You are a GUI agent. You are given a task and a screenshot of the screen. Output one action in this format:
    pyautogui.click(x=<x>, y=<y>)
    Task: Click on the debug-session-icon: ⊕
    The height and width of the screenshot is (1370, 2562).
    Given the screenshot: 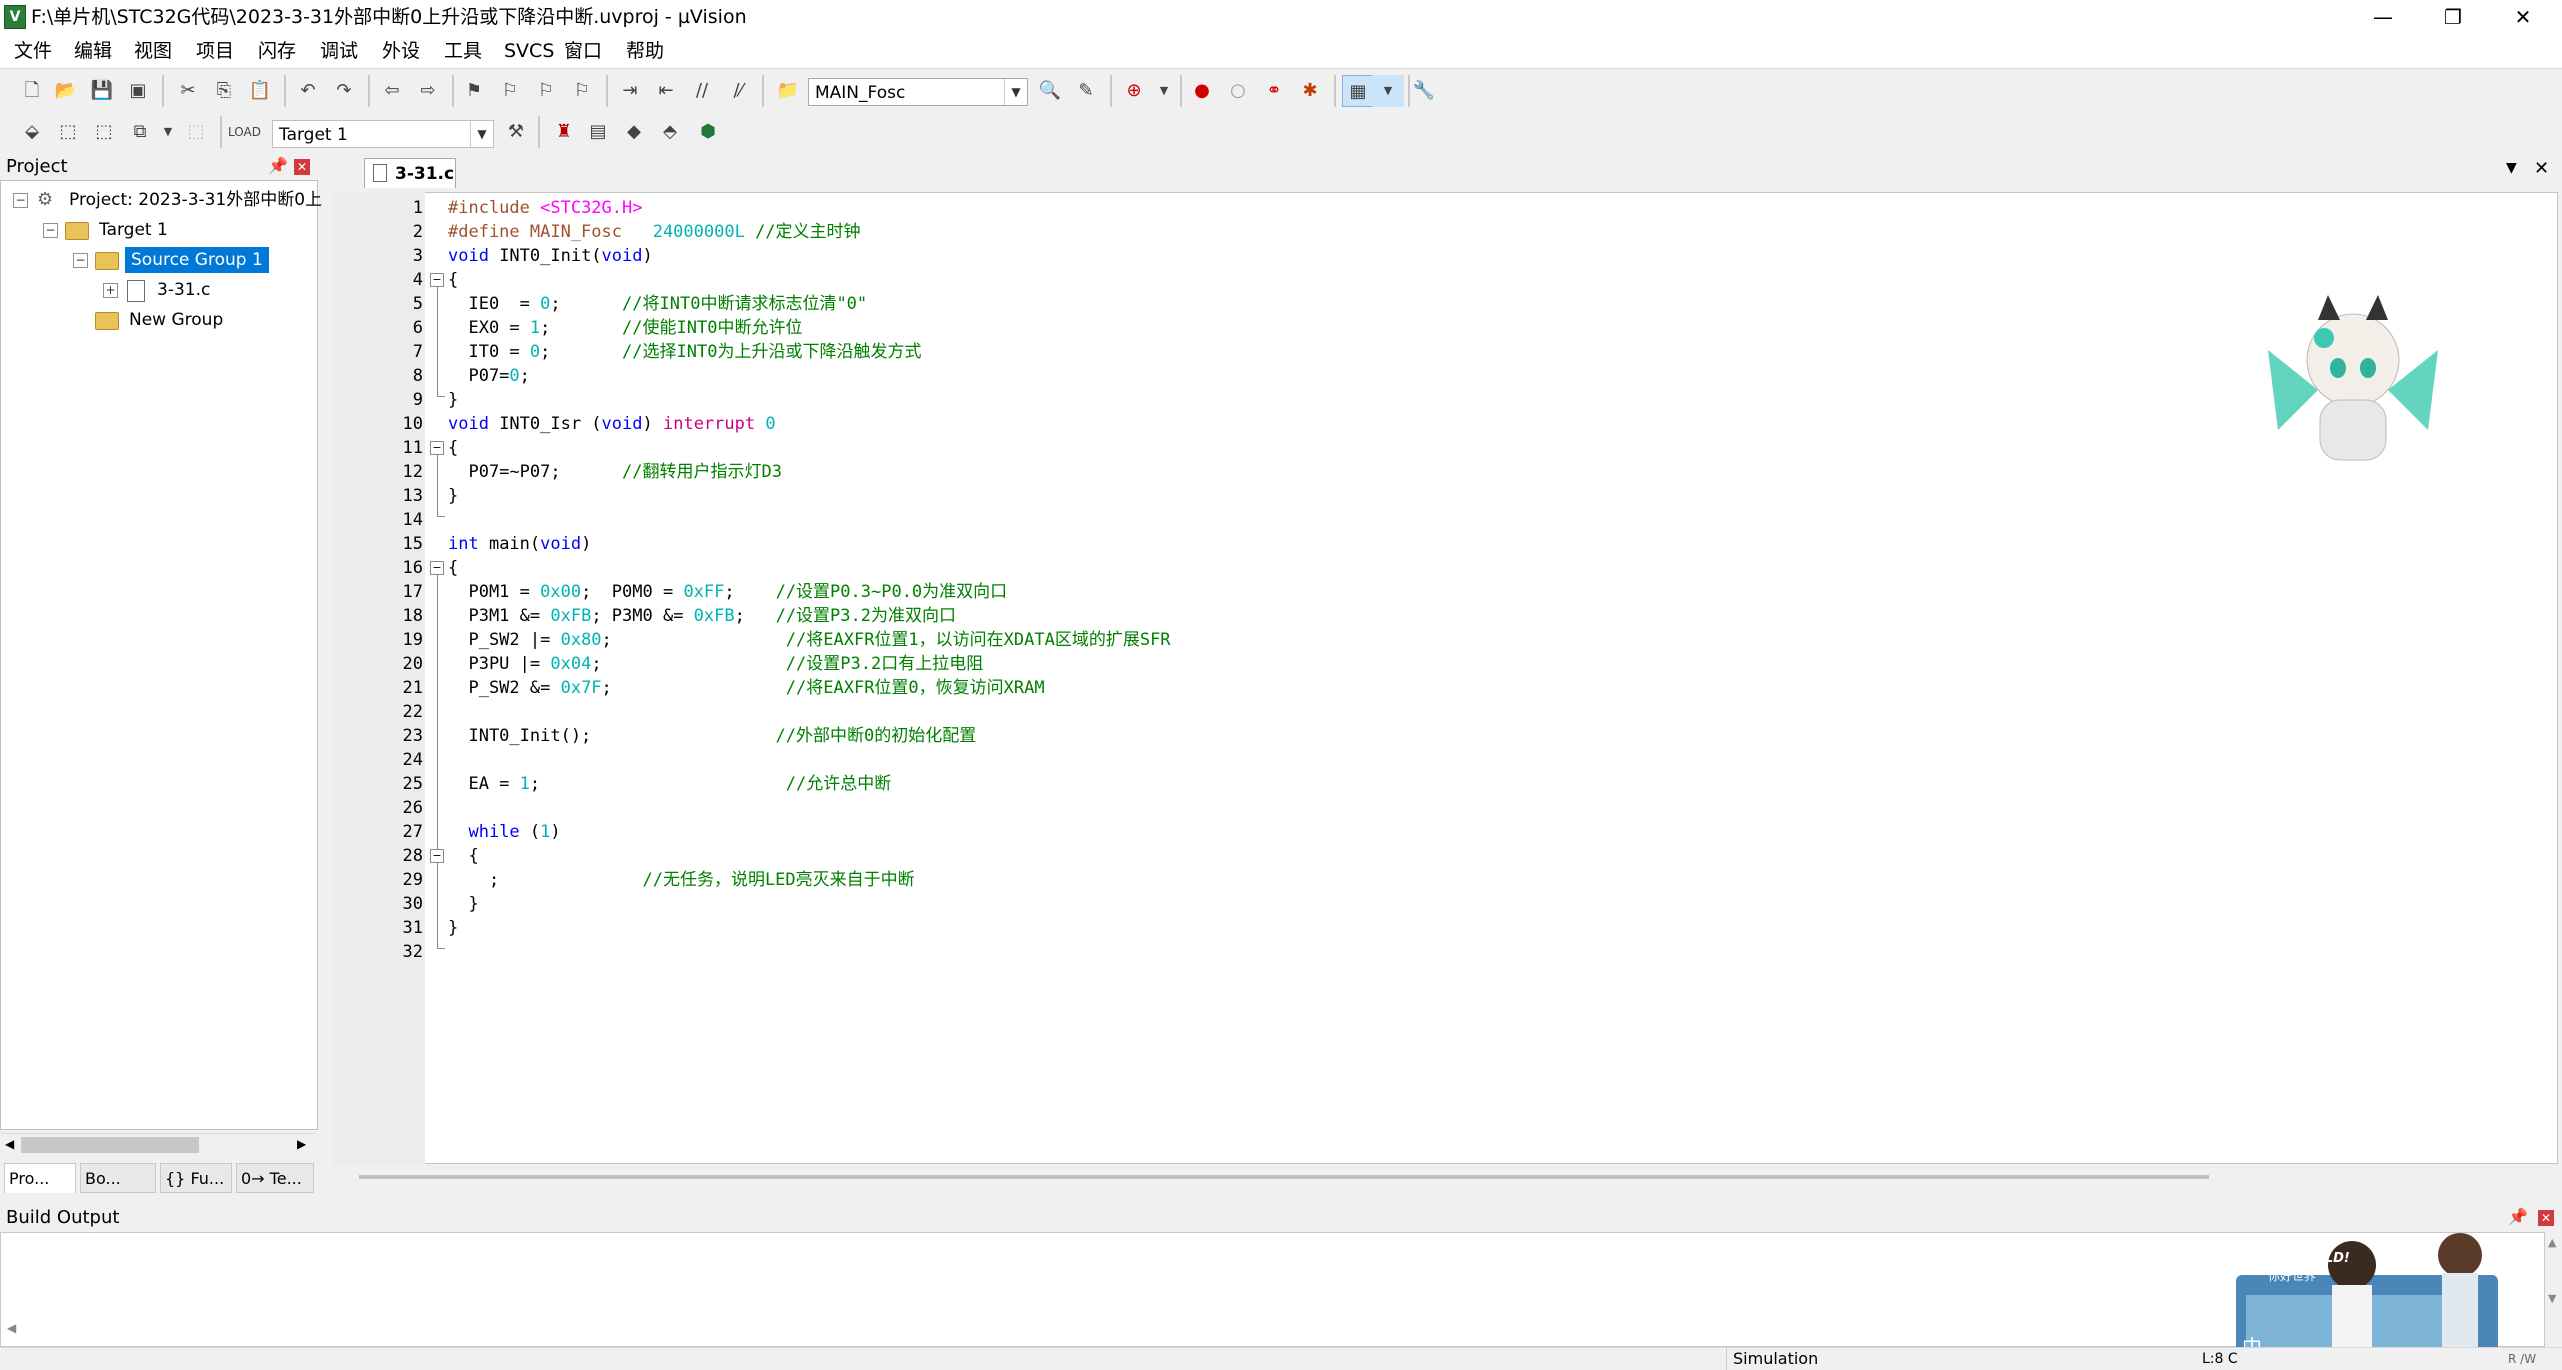 What is the action you would take?
    pyautogui.click(x=1134, y=91)
    